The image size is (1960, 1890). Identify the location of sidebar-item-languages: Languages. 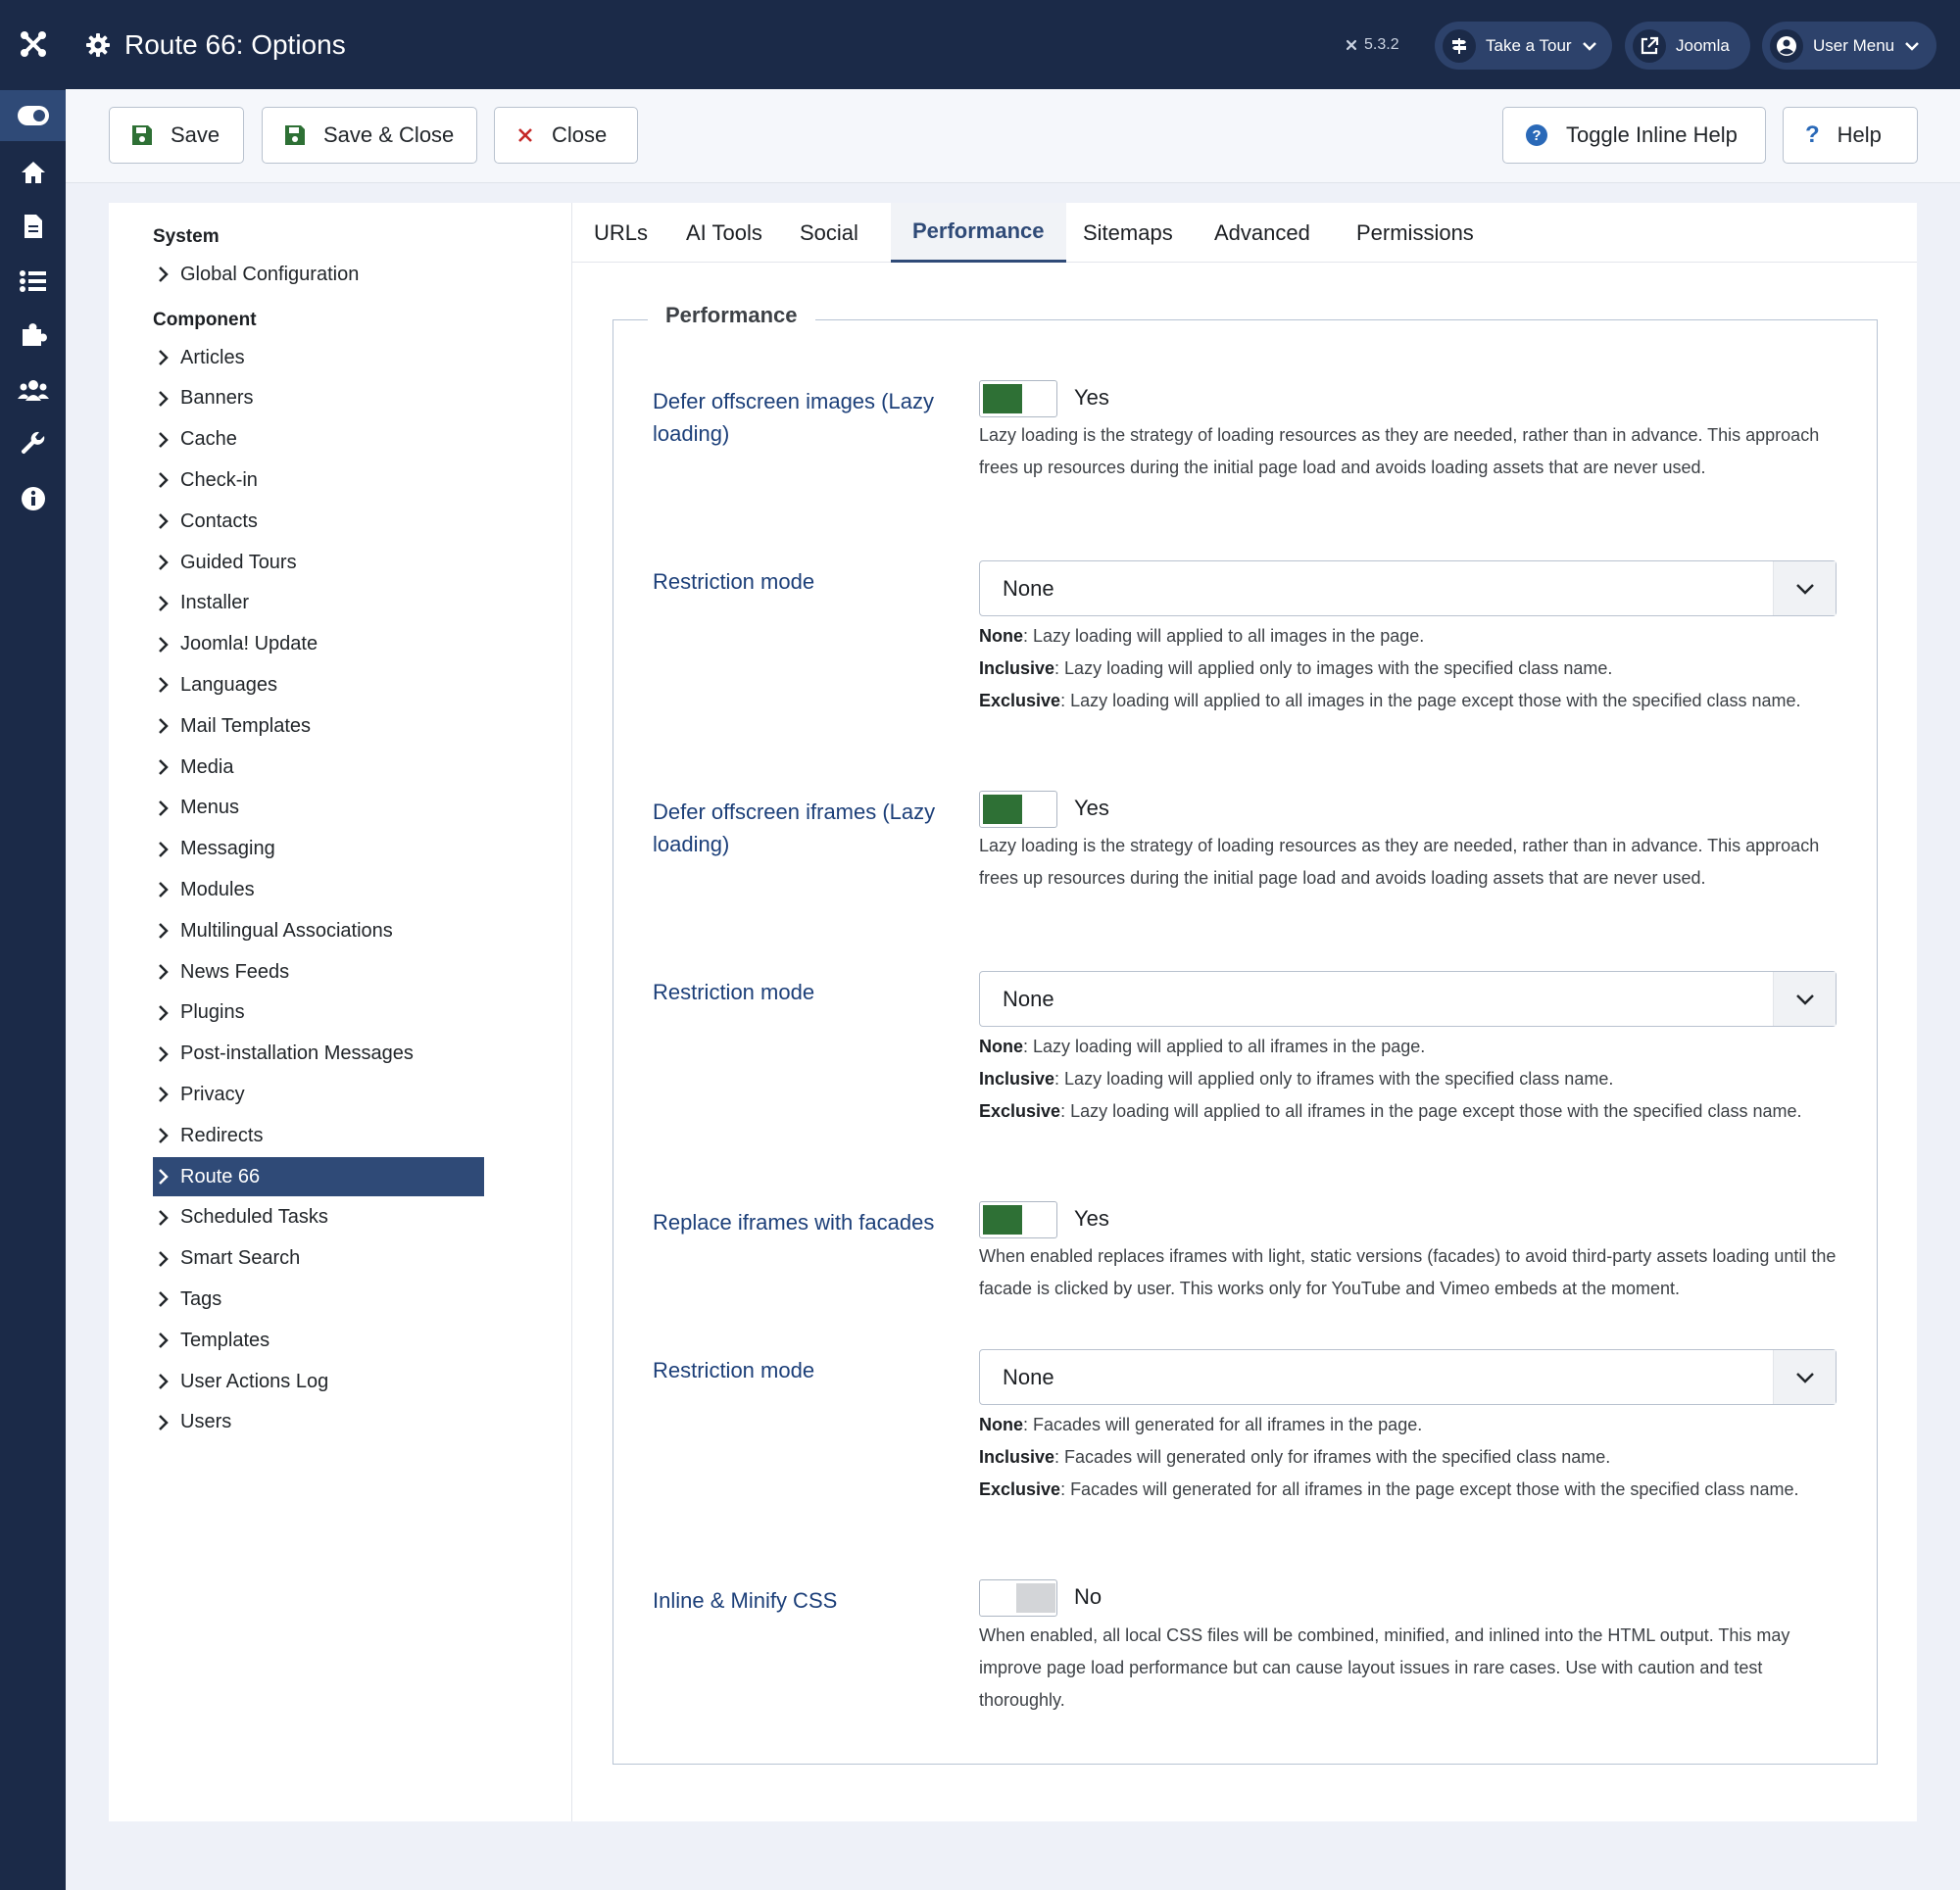
(318, 684).